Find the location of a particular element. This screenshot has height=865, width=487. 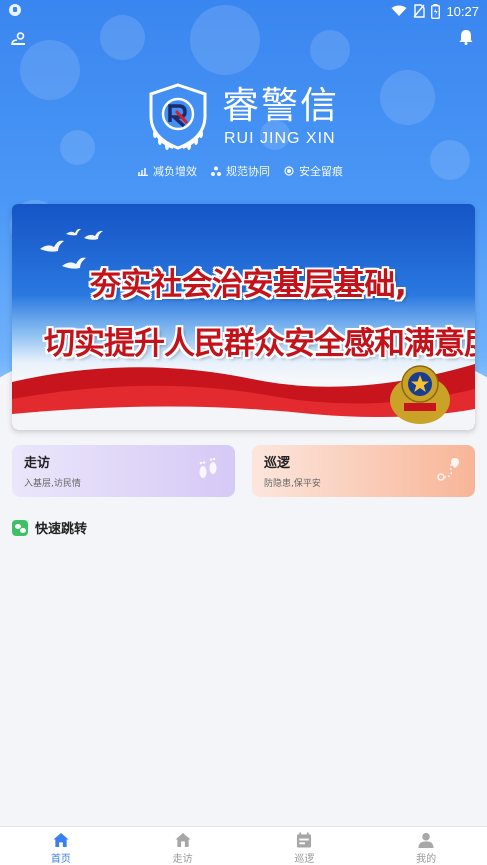

visit-card: 走访 入基层,访民情 is located at coordinates (123, 471).